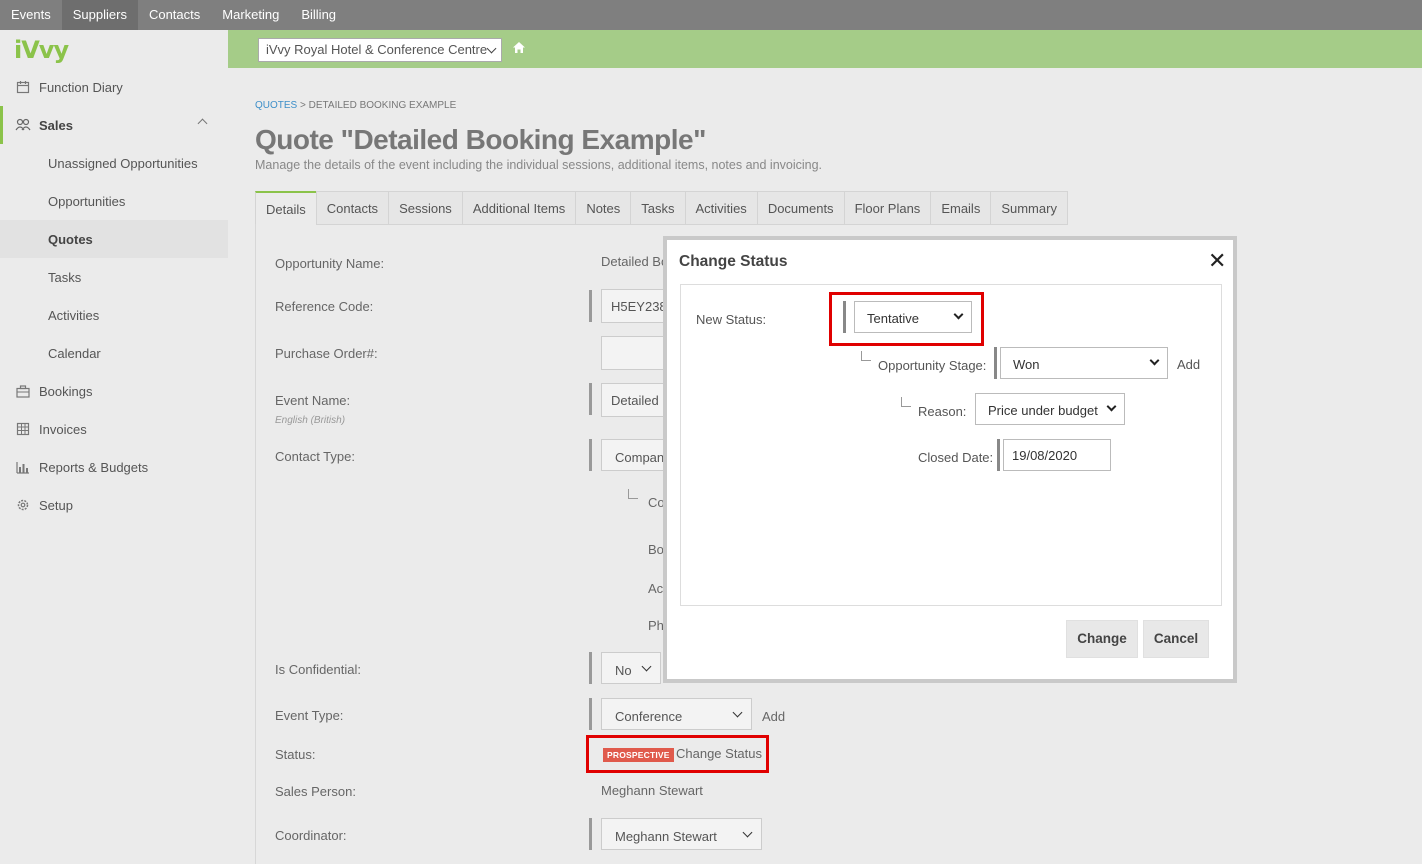  Describe the element at coordinates (634, 261) in the screenshot. I see `opportunity-name-link: Detailed Bo` at that location.